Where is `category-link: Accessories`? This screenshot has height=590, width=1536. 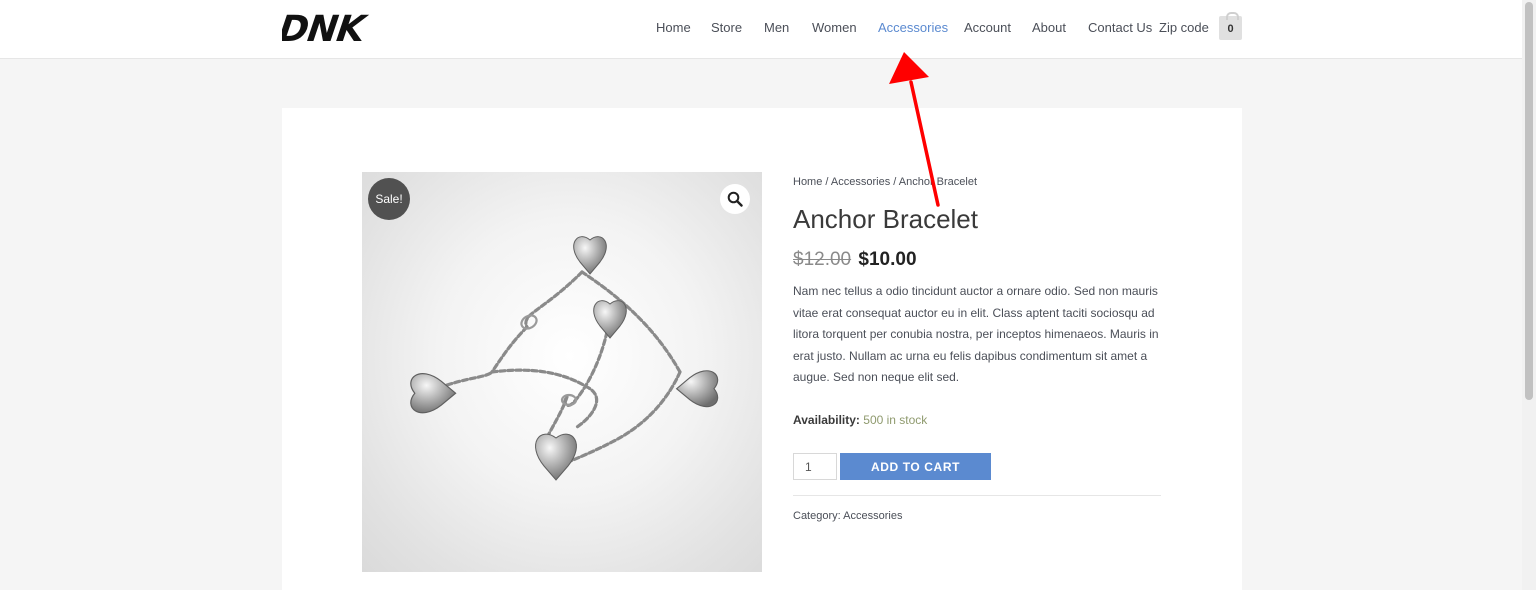 category-link: Accessories is located at coordinates (872, 516).